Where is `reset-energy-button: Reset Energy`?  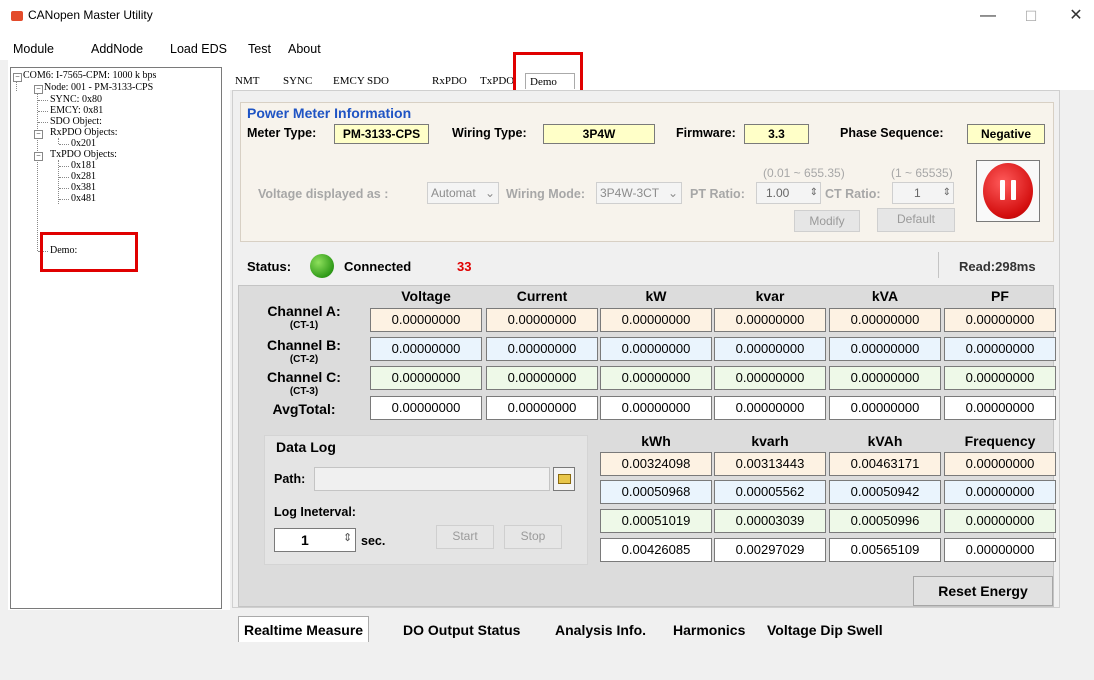 reset-energy-button: Reset Energy is located at coordinates (983, 591).